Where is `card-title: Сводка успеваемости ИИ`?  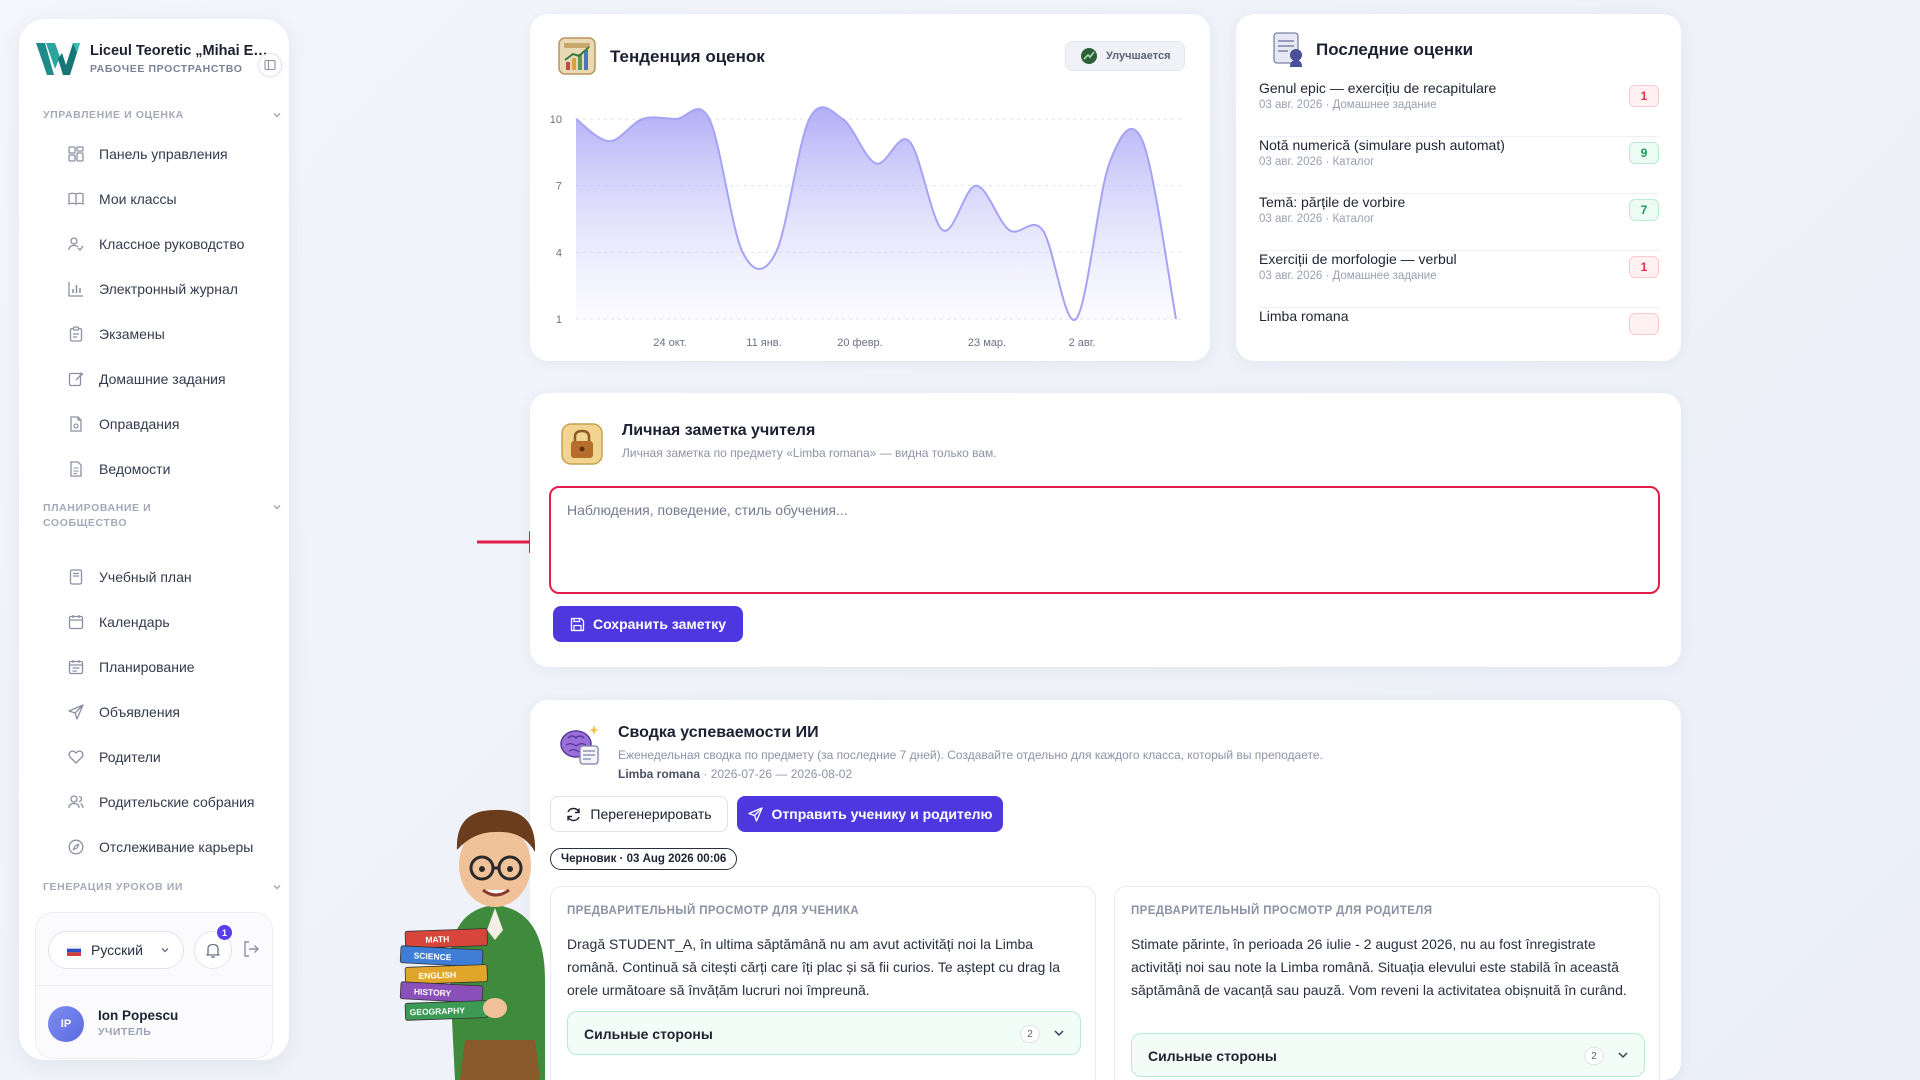 card-title: Сводка успеваемости ИИ is located at coordinates (718, 732).